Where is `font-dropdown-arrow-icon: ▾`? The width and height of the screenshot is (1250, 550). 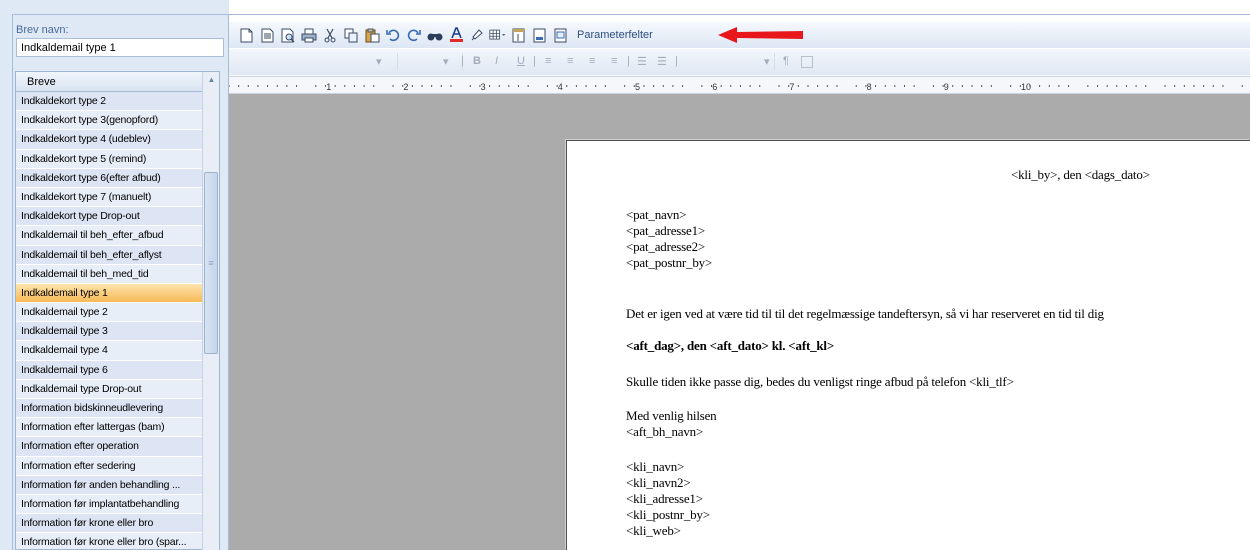
font-dropdown-arrow-icon: ▾ is located at coordinates (446, 61).